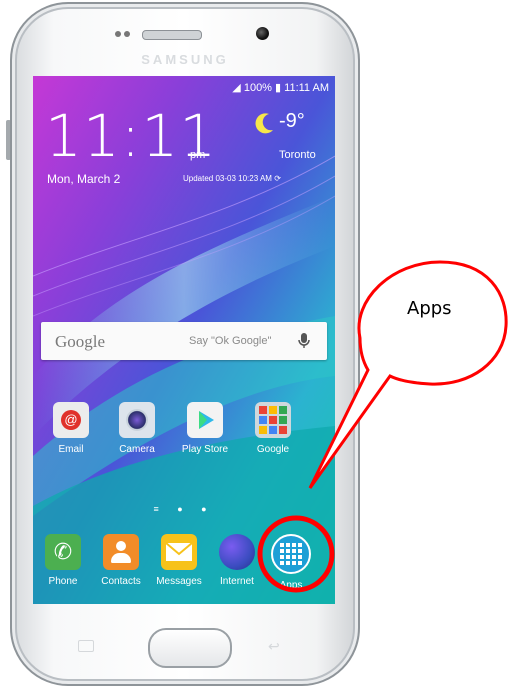 The image size is (510, 686). I want to click on home-button, so click(190, 648).